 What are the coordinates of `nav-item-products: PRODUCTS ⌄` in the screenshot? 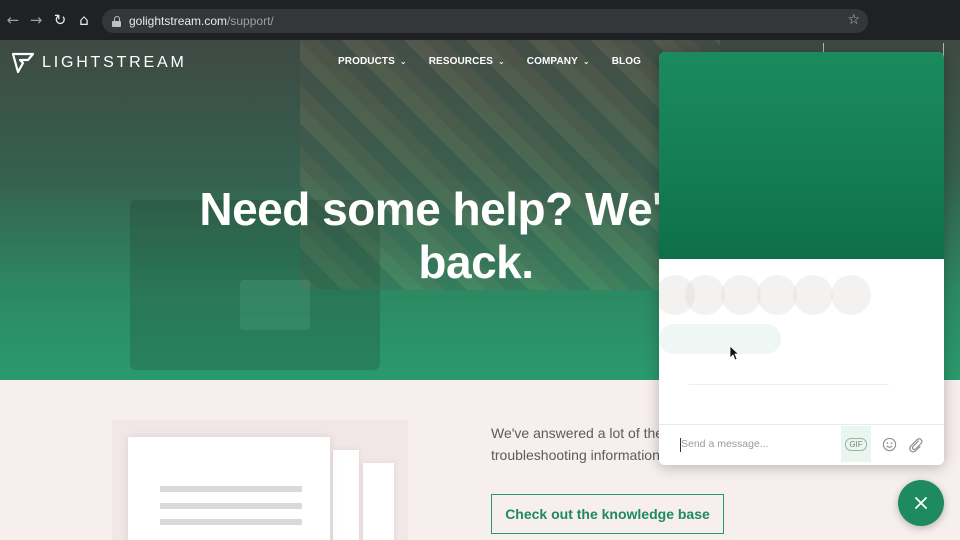 It's located at (372, 61).